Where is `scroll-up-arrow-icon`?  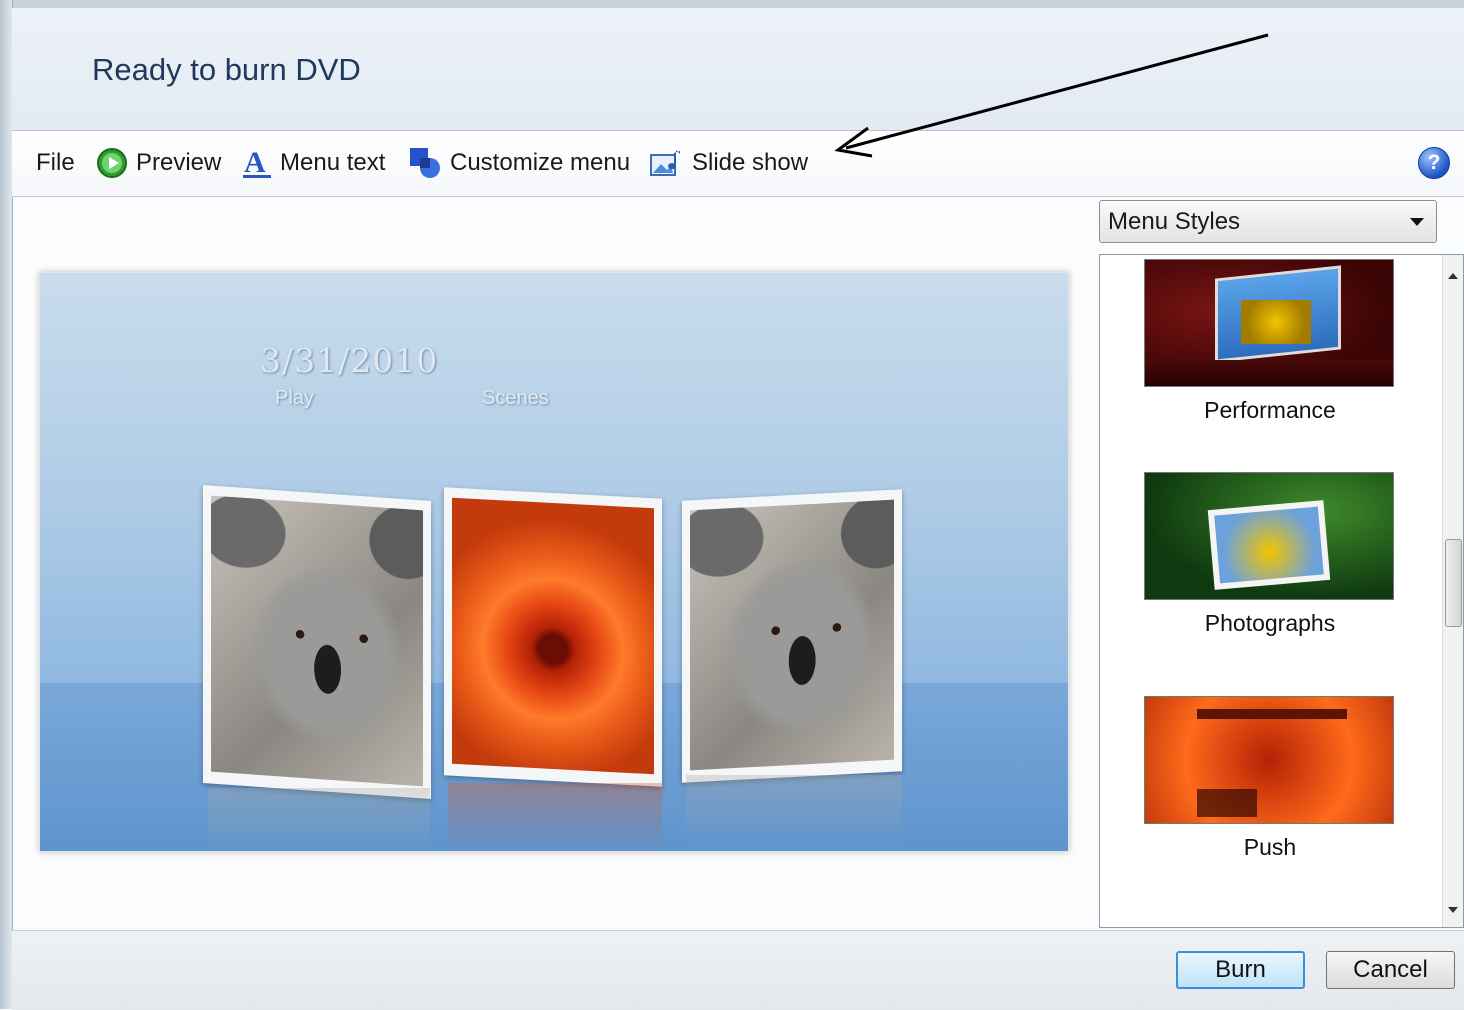 scroll-up-arrow-icon is located at coordinates (1453, 276).